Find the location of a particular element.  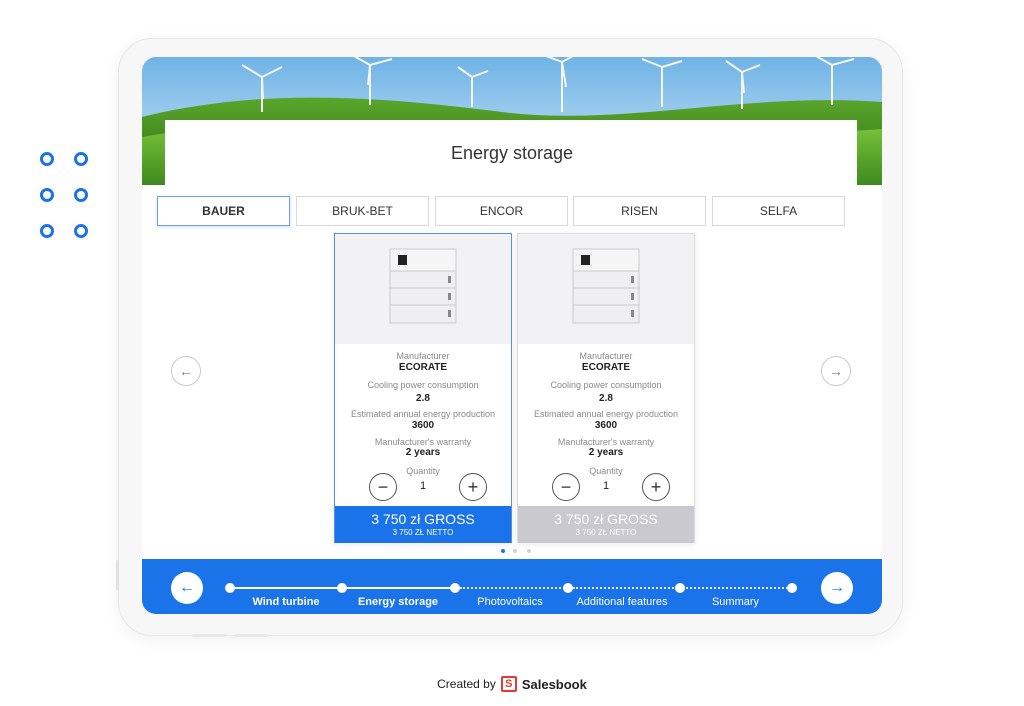

step-label-photovoltaics: Photovoltaics is located at coordinates (510, 602).